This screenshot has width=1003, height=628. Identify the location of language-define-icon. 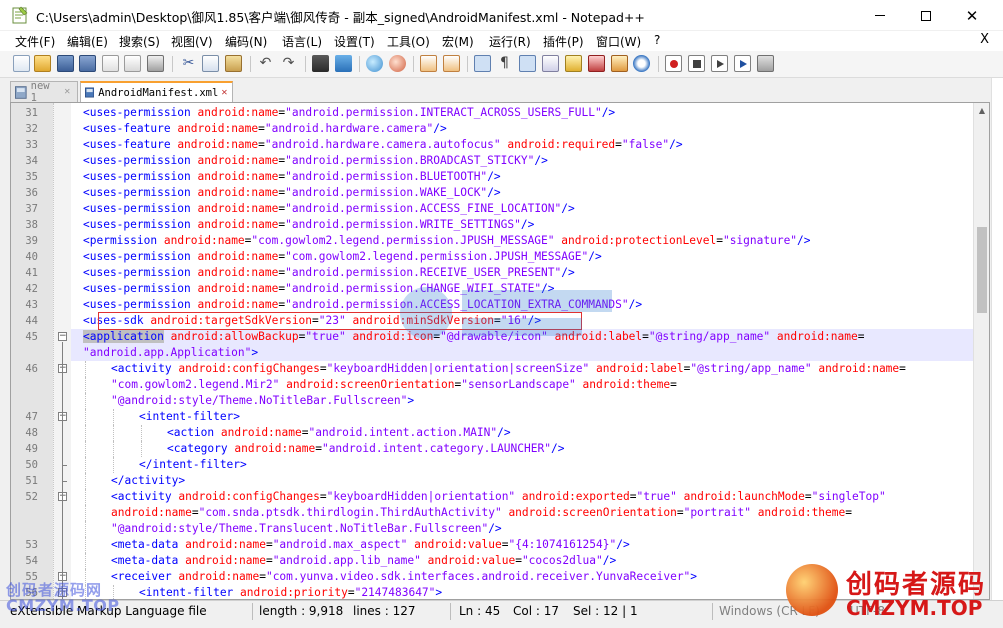
(550, 63).